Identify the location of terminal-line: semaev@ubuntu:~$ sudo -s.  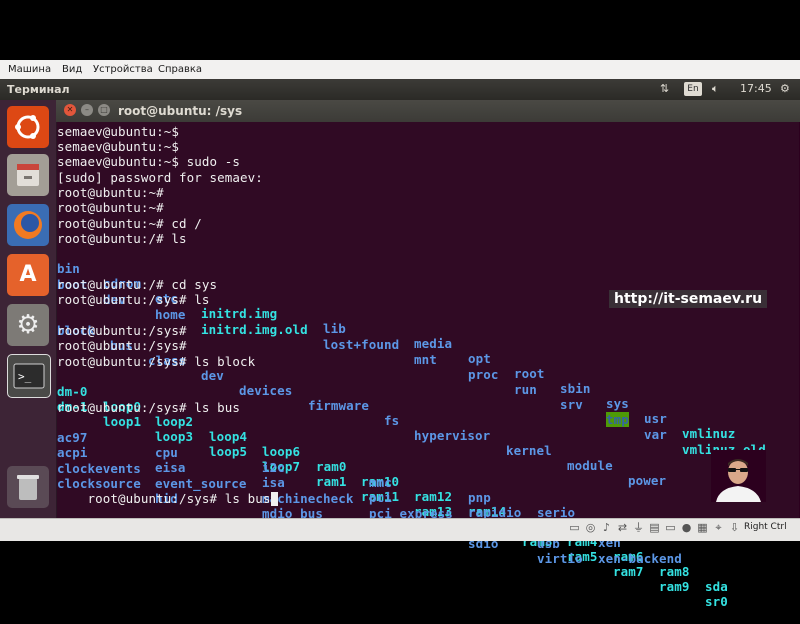
(149, 161).